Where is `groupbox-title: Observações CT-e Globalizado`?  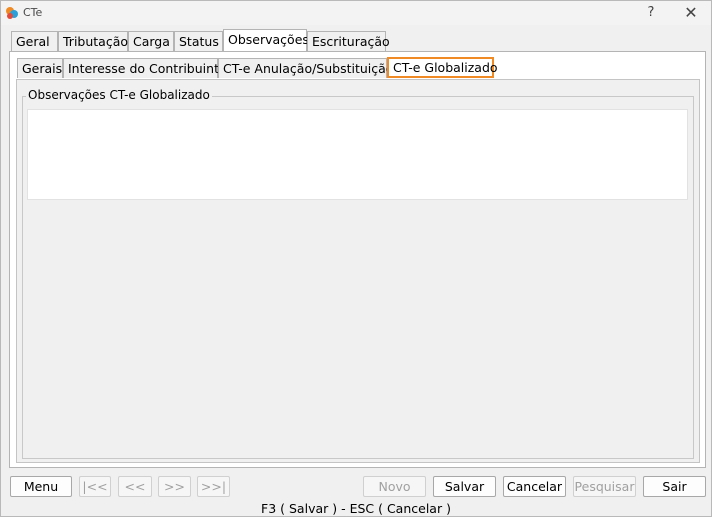
groupbox-title: Observações CT-e Globalizado is located at coordinates (119, 95).